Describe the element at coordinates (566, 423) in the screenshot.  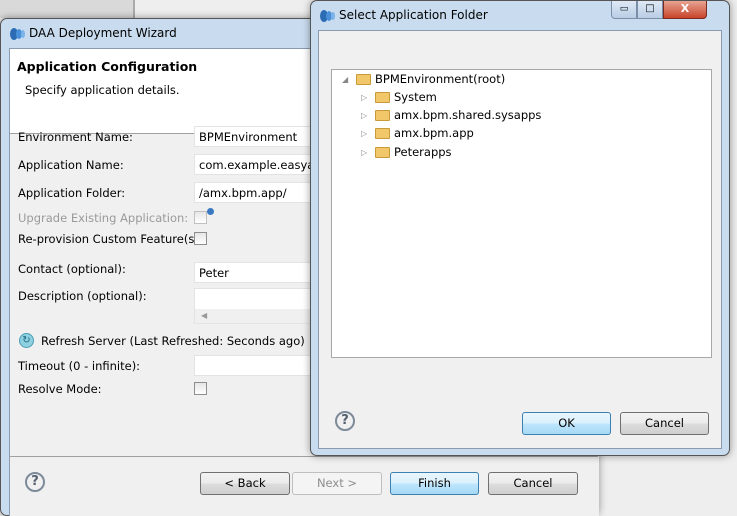
I see `ok-button: OK` at that location.